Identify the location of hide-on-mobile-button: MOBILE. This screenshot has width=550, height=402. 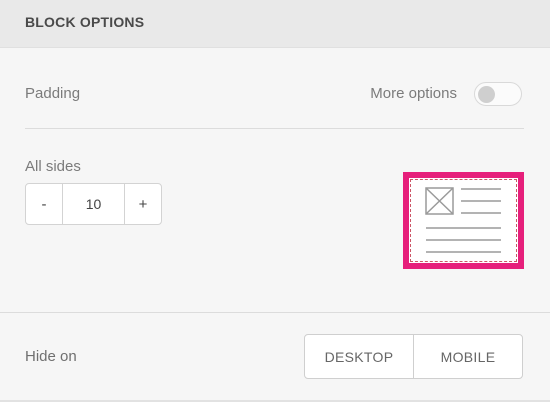
(467, 356).